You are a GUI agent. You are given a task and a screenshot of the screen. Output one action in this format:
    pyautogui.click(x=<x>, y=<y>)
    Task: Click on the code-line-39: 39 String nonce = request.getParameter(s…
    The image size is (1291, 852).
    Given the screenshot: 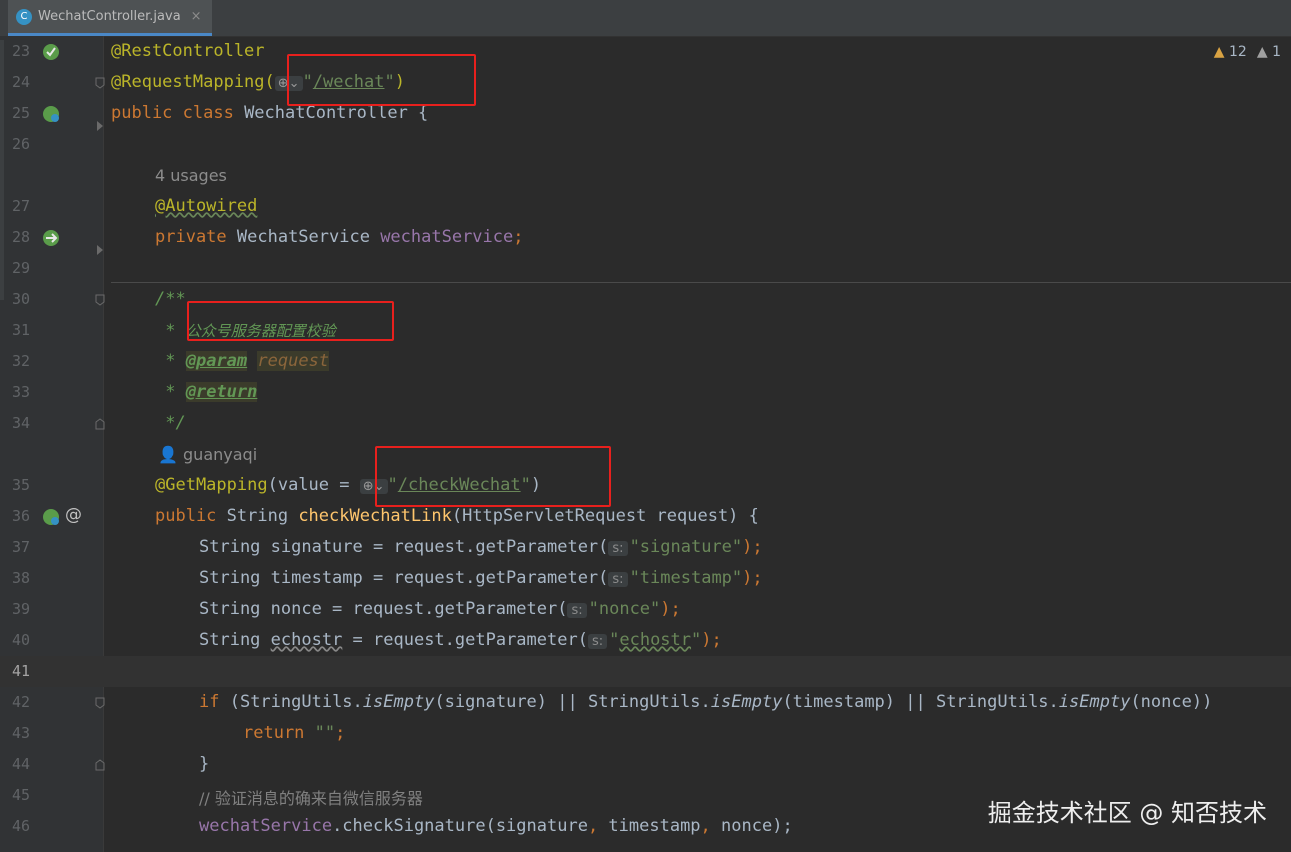 What is the action you would take?
    pyautogui.click(x=645, y=609)
    